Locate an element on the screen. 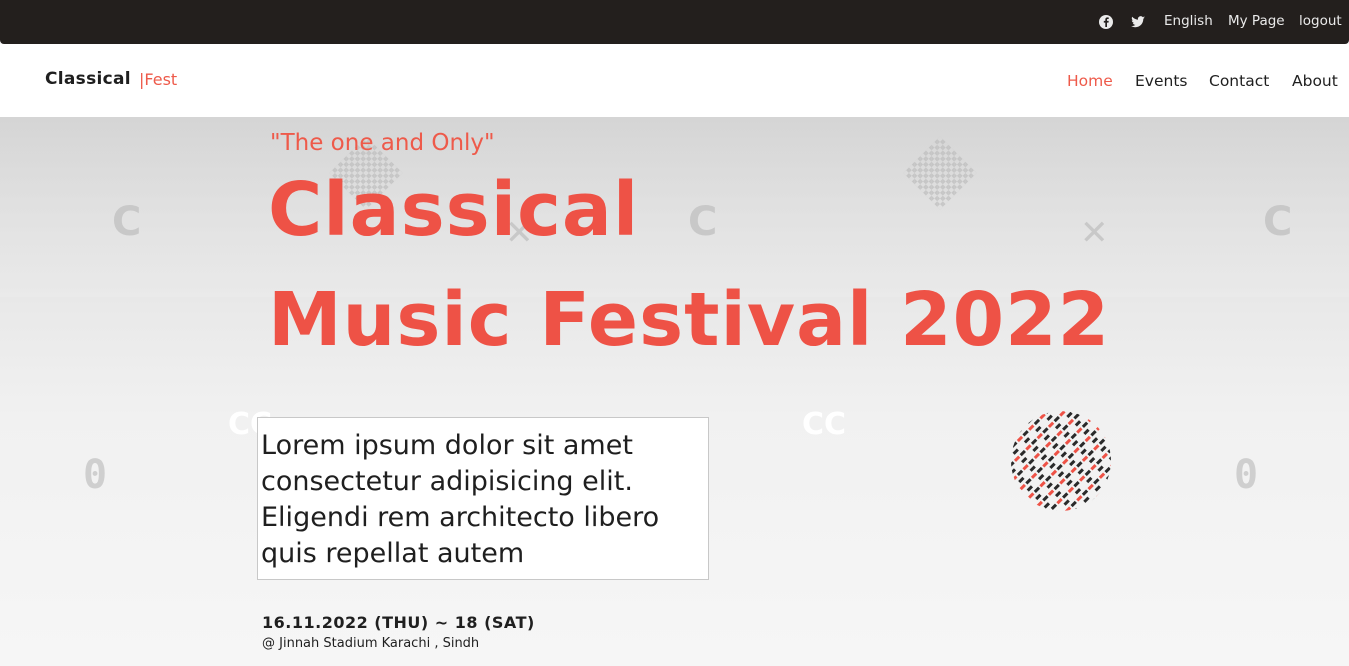 The width and height of the screenshot is (1349, 666). language-link: English is located at coordinates (1188, 21).